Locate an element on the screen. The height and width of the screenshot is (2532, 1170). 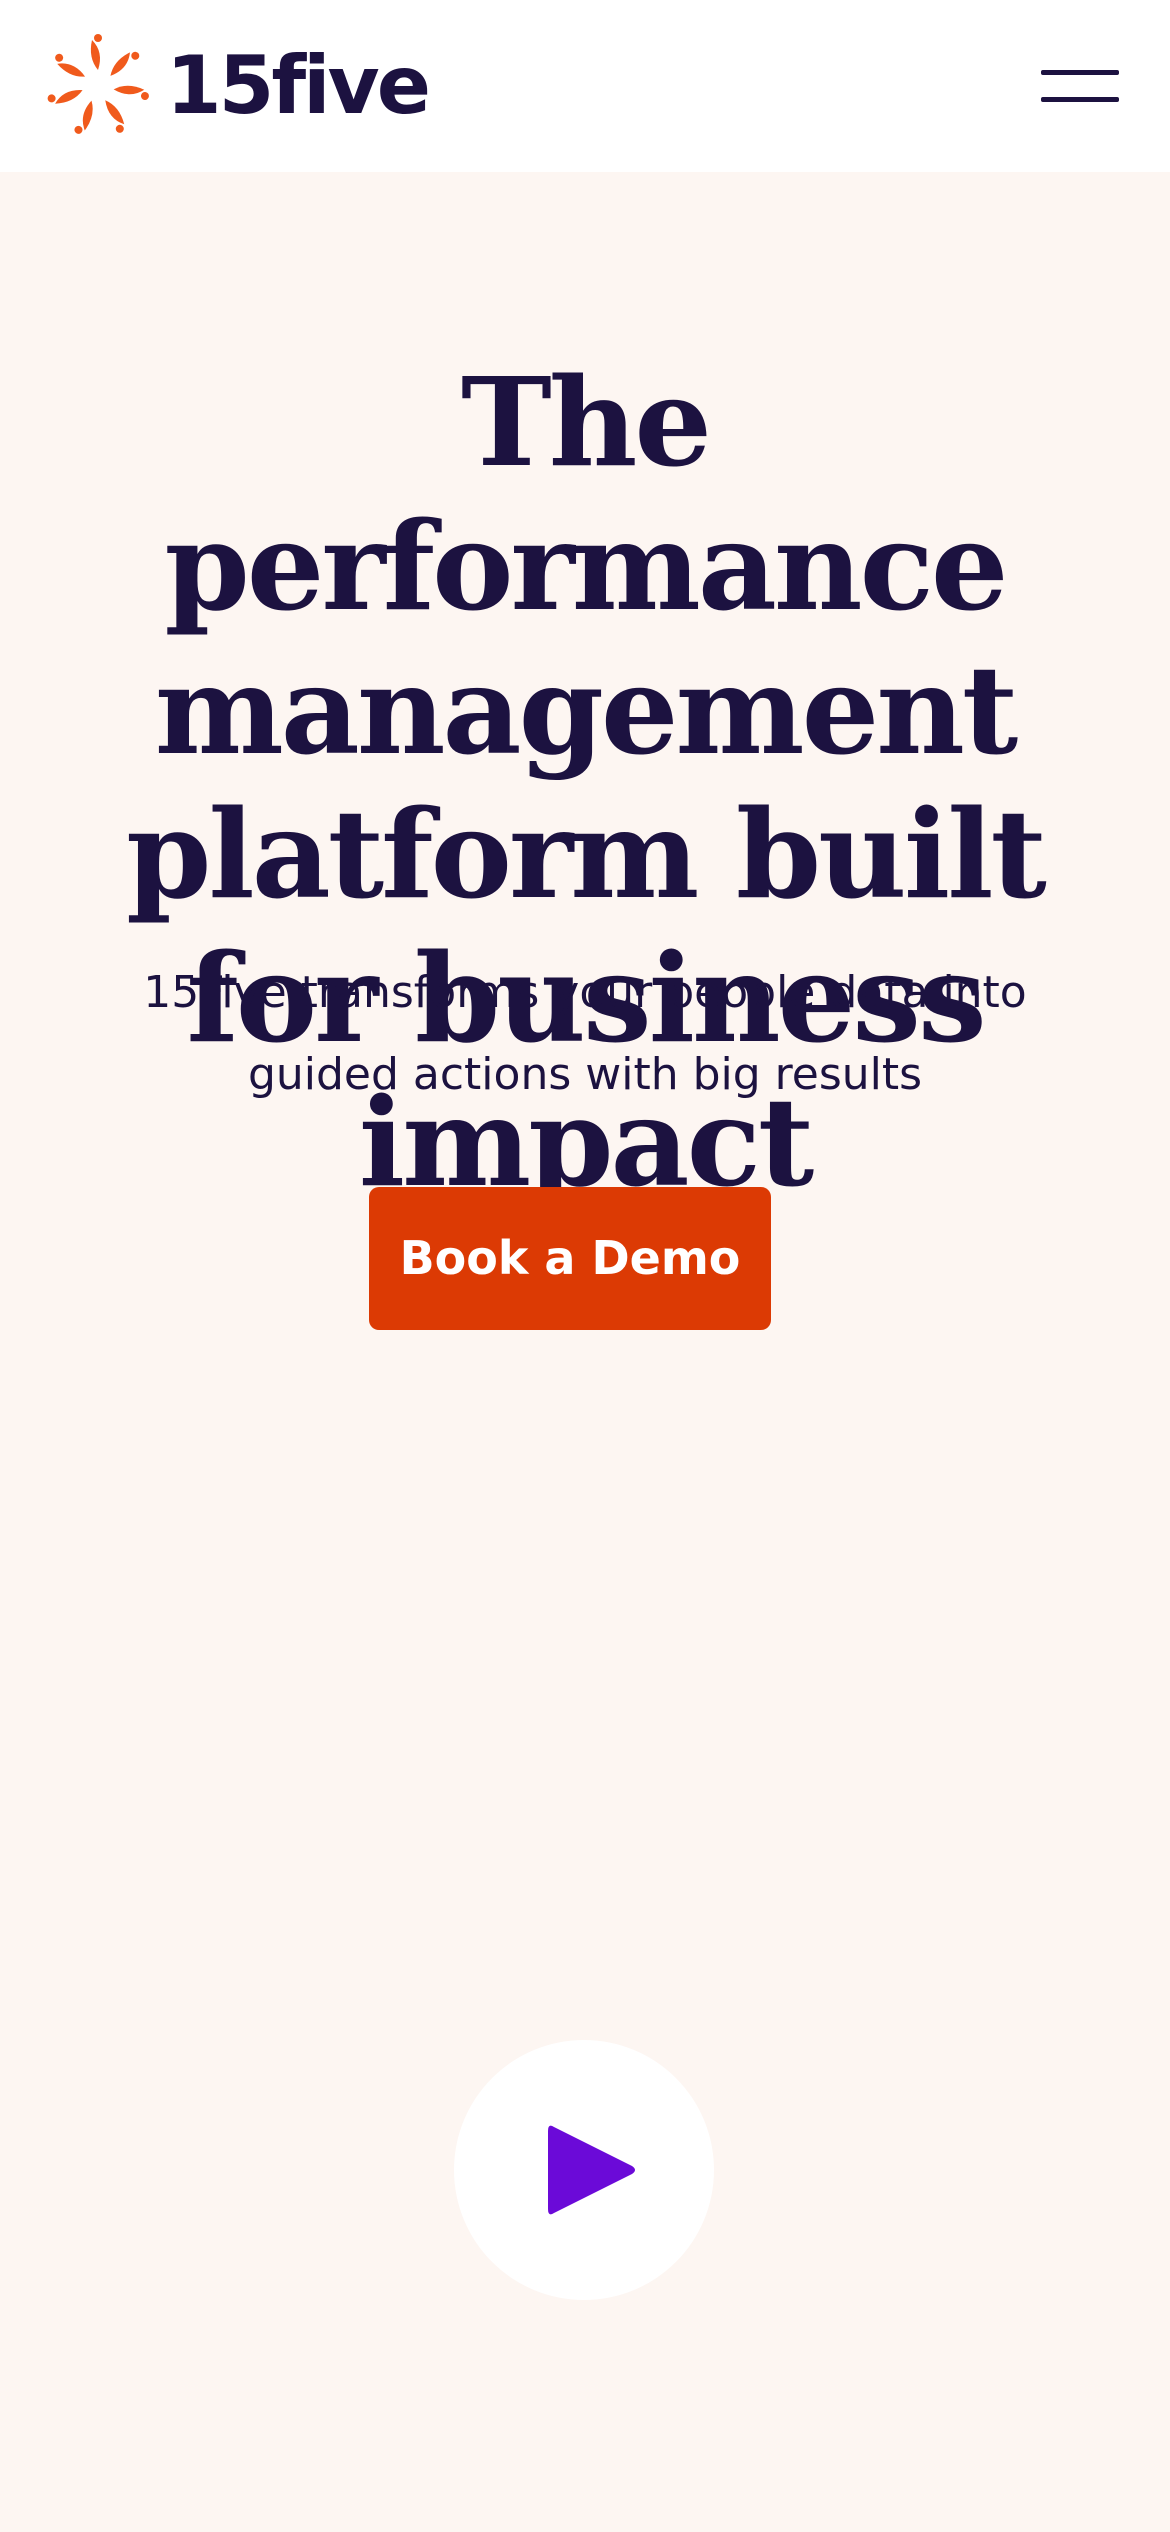
sunburst-logo-icon is located at coordinates (98, 84).